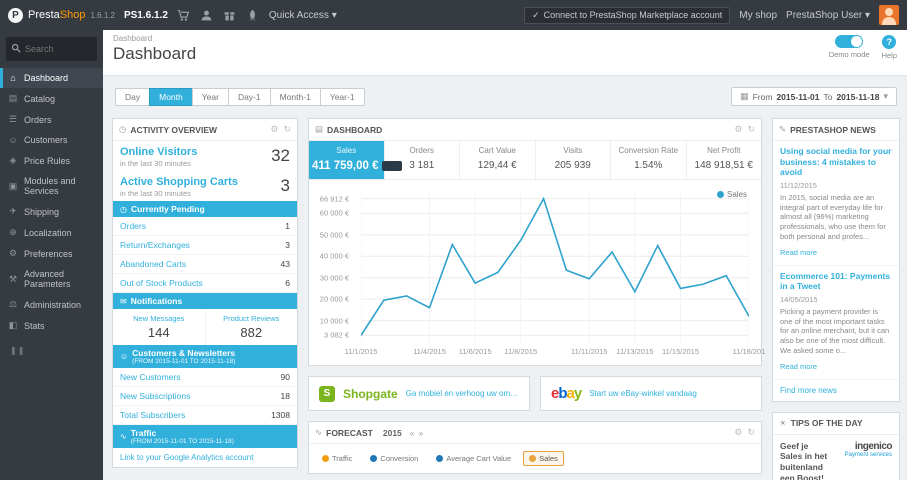  I want to click on y-axis-tick: 66 912 €, so click(334, 199).